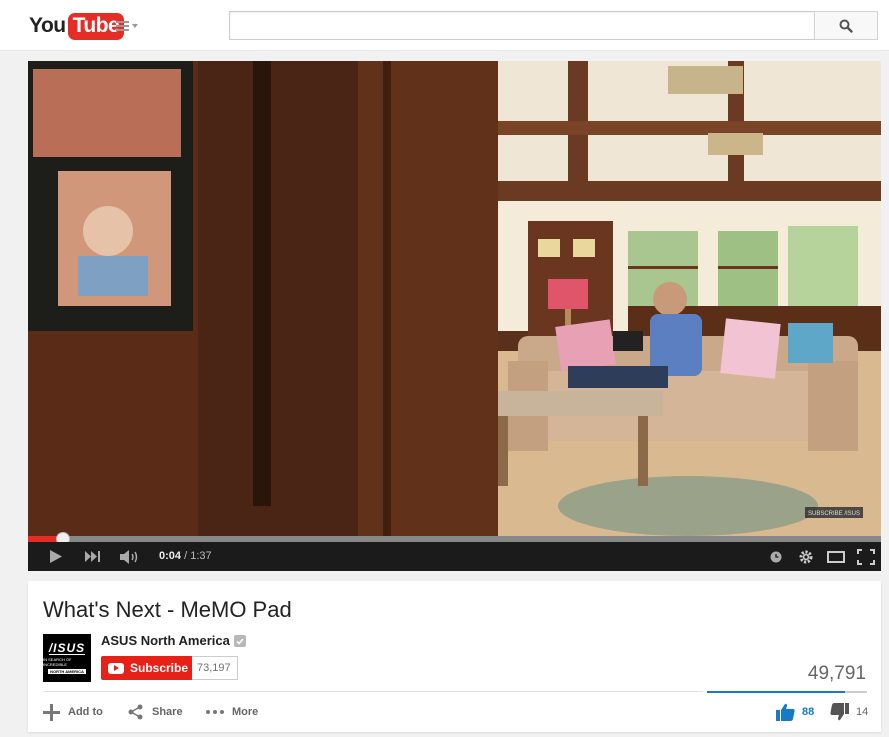 This screenshot has width=889, height=737. I want to click on search-button, so click(846, 25).